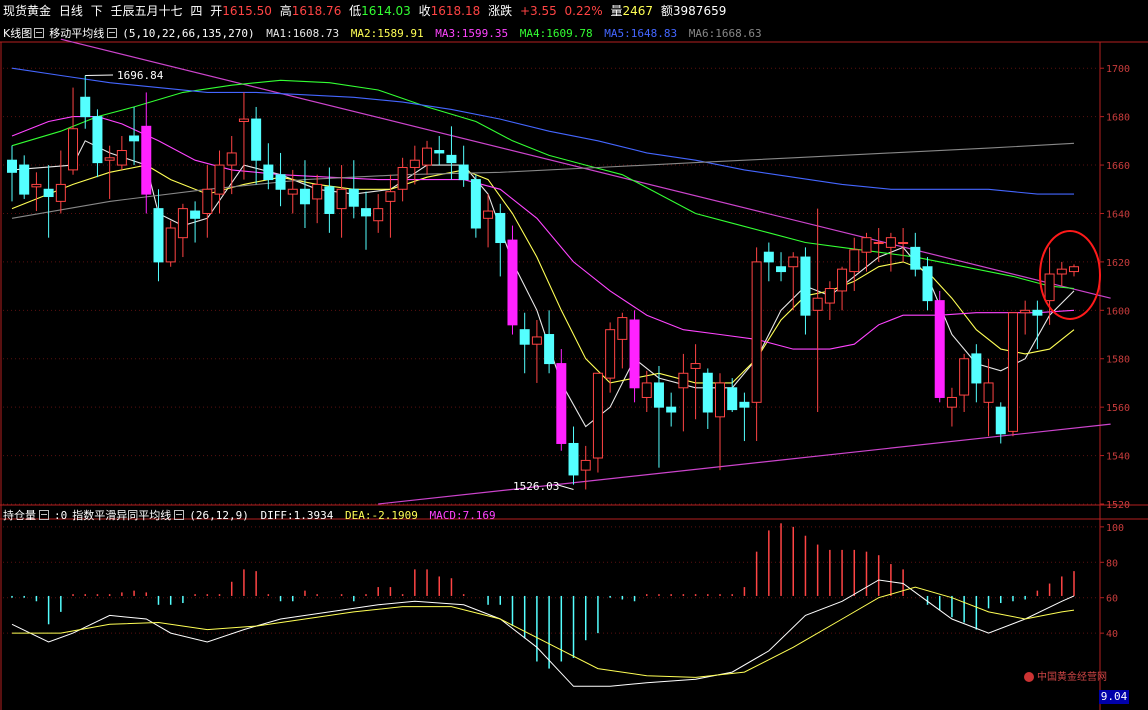 This screenshot has height=710, width=1148. I want to click on y-tick-label: 1540, so click(1118, 457).